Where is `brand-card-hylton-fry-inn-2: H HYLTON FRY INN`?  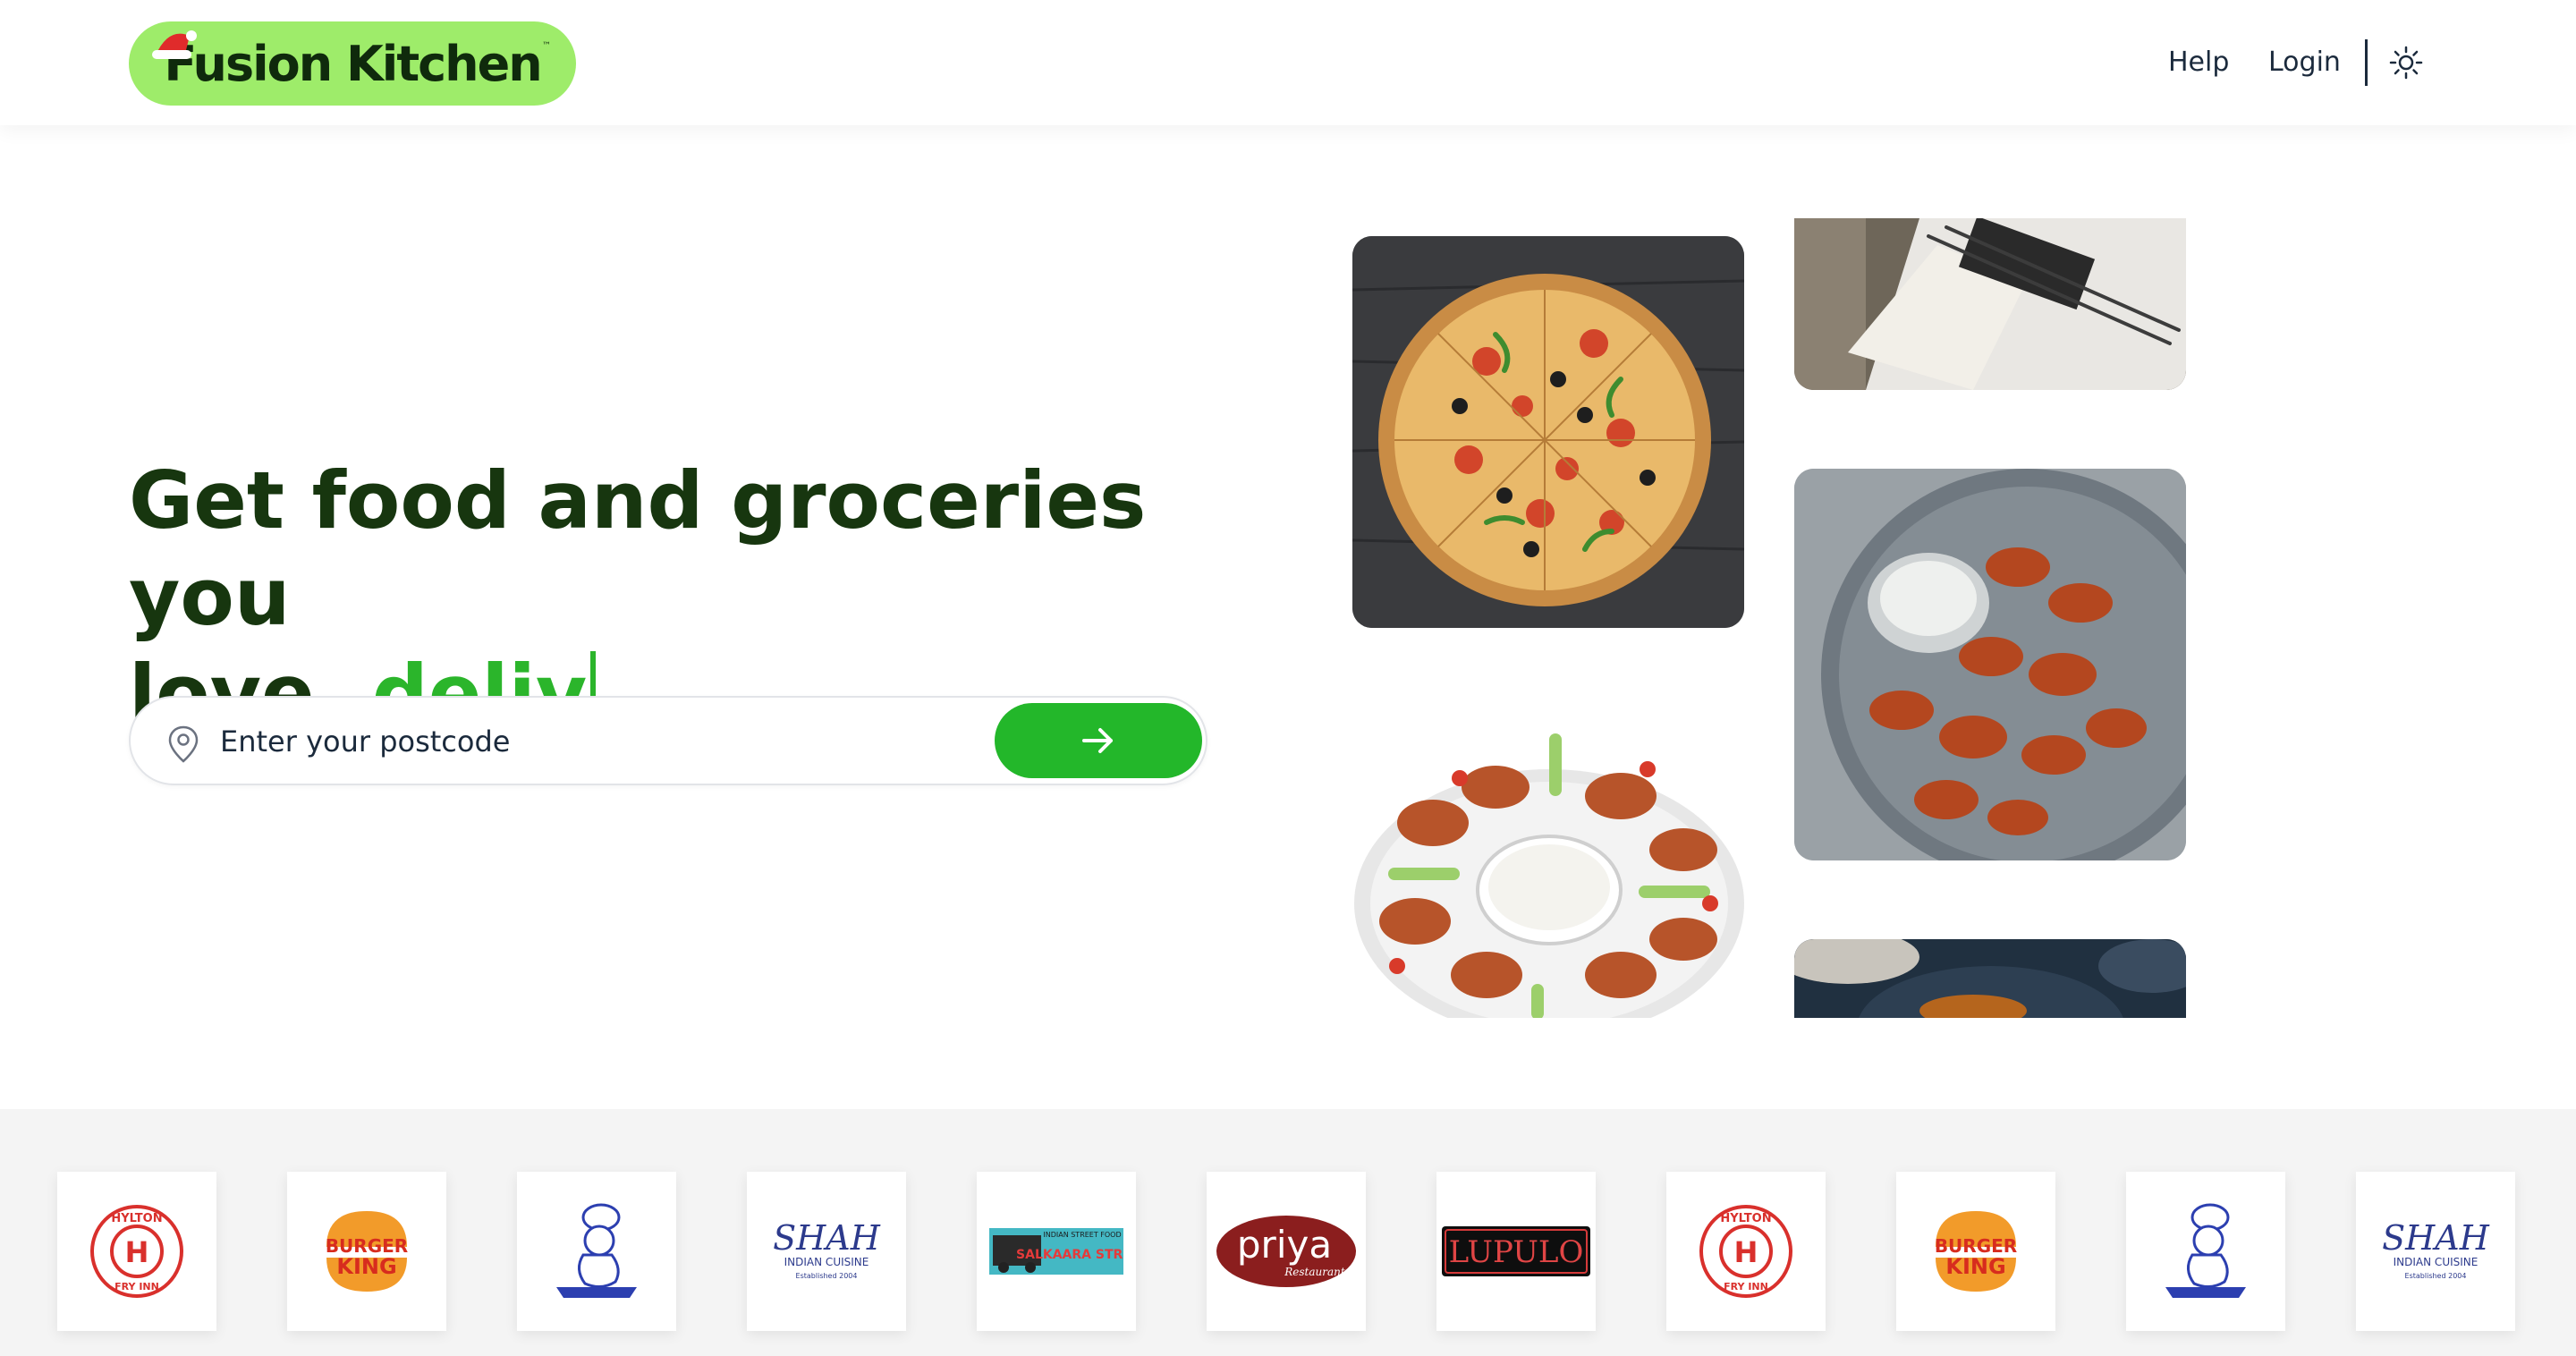 brand-card-hylton-fry-inn-2: H HYLTON FRY INN is located at coordinates (1746, 1252).